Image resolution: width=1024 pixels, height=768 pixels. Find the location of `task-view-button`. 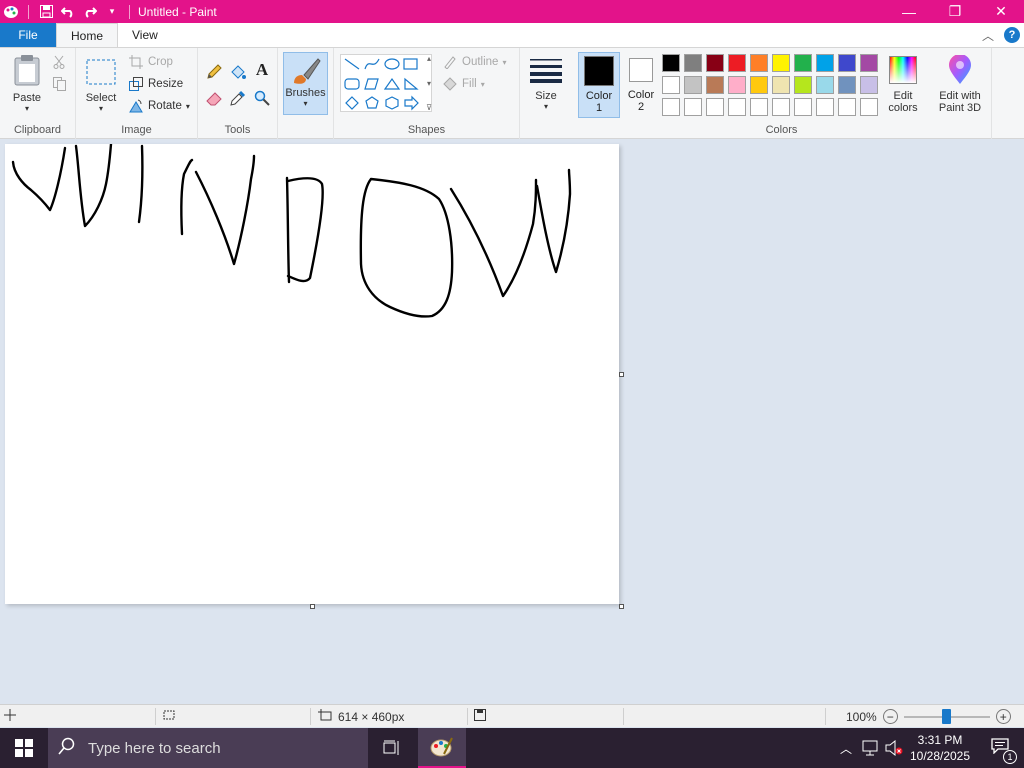

task-view-button is located at coordinates (392, 748).